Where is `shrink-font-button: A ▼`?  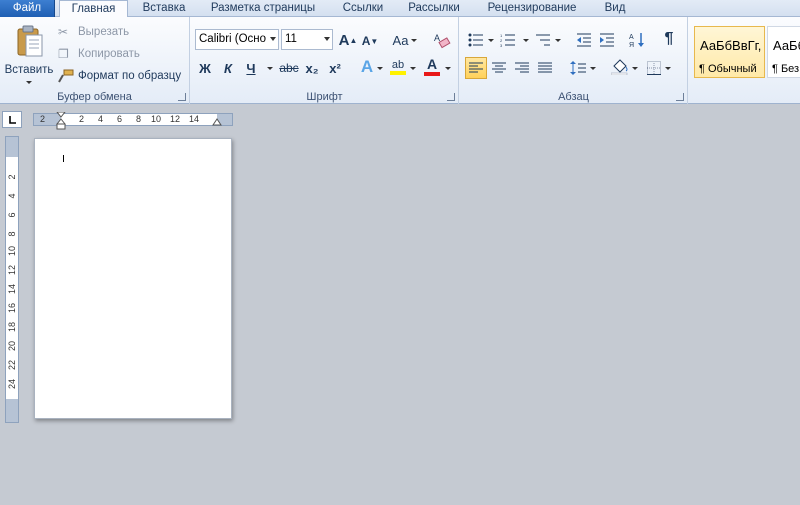 shrink-font-button: A ▼ is located at coordinates (370, 41).